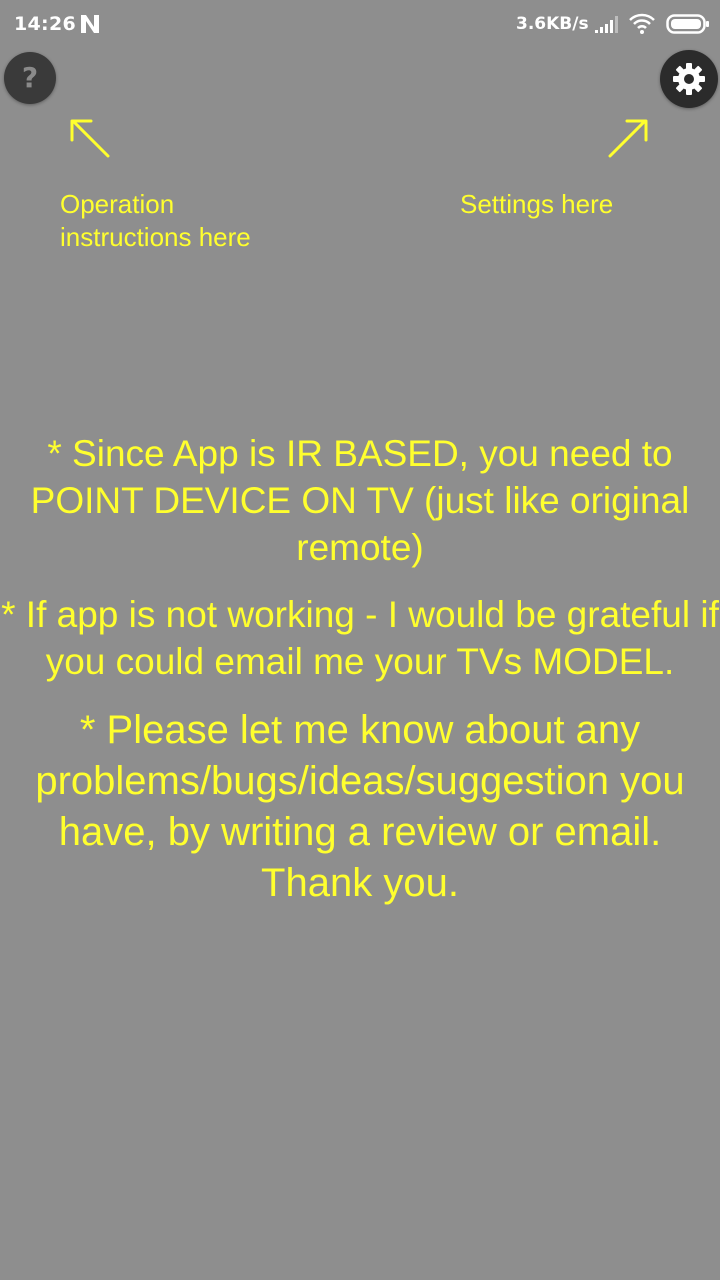 Image resolution: width=720 pixels, height=1280 pixels. I want to click on signal-icon, so click(606, 24).